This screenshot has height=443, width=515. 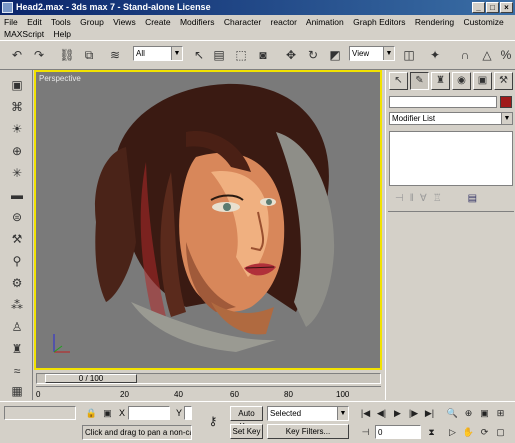 I want to click on pivot-center-icon: ◫, so click(x=409, y=55).